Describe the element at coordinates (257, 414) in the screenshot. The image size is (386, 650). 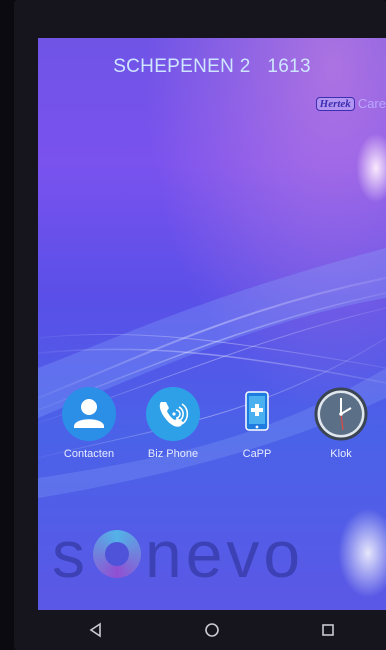
I see `capp-device-icon` at that location.